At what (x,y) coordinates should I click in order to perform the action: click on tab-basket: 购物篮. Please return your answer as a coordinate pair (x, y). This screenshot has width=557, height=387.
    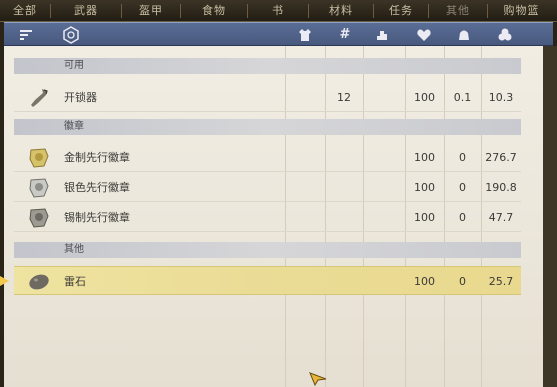
    Looking at the image, I should click on (521, 11).